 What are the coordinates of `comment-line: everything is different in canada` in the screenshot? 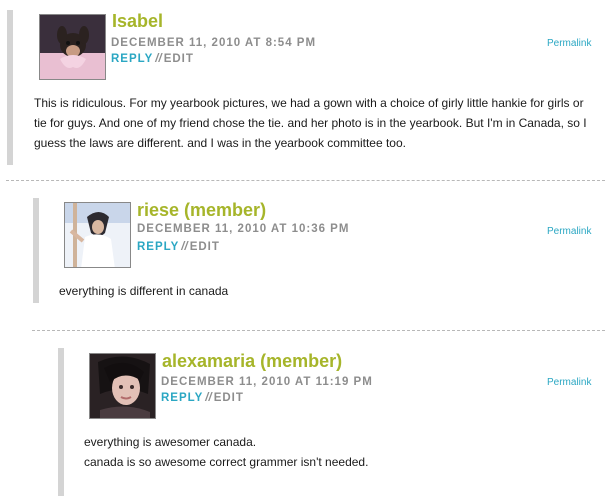 It's located at (144, 291).